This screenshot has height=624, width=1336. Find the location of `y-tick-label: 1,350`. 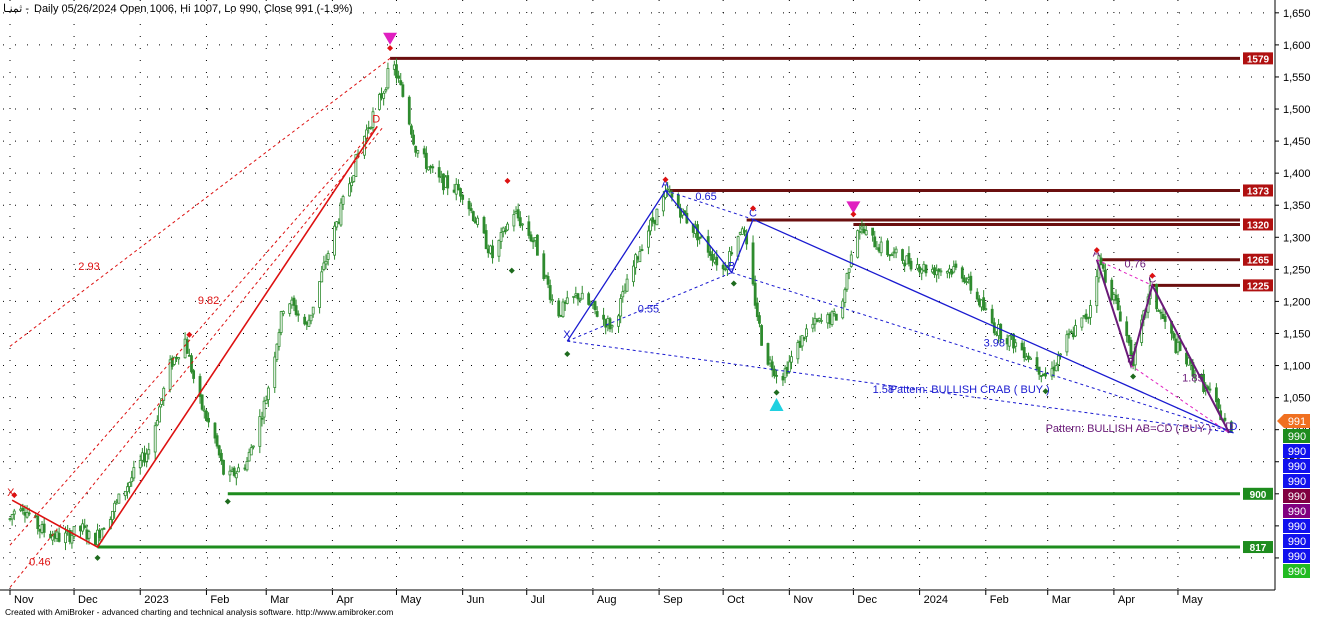

y-tick-label: 1,350 is located at coordinates (1297, 206).